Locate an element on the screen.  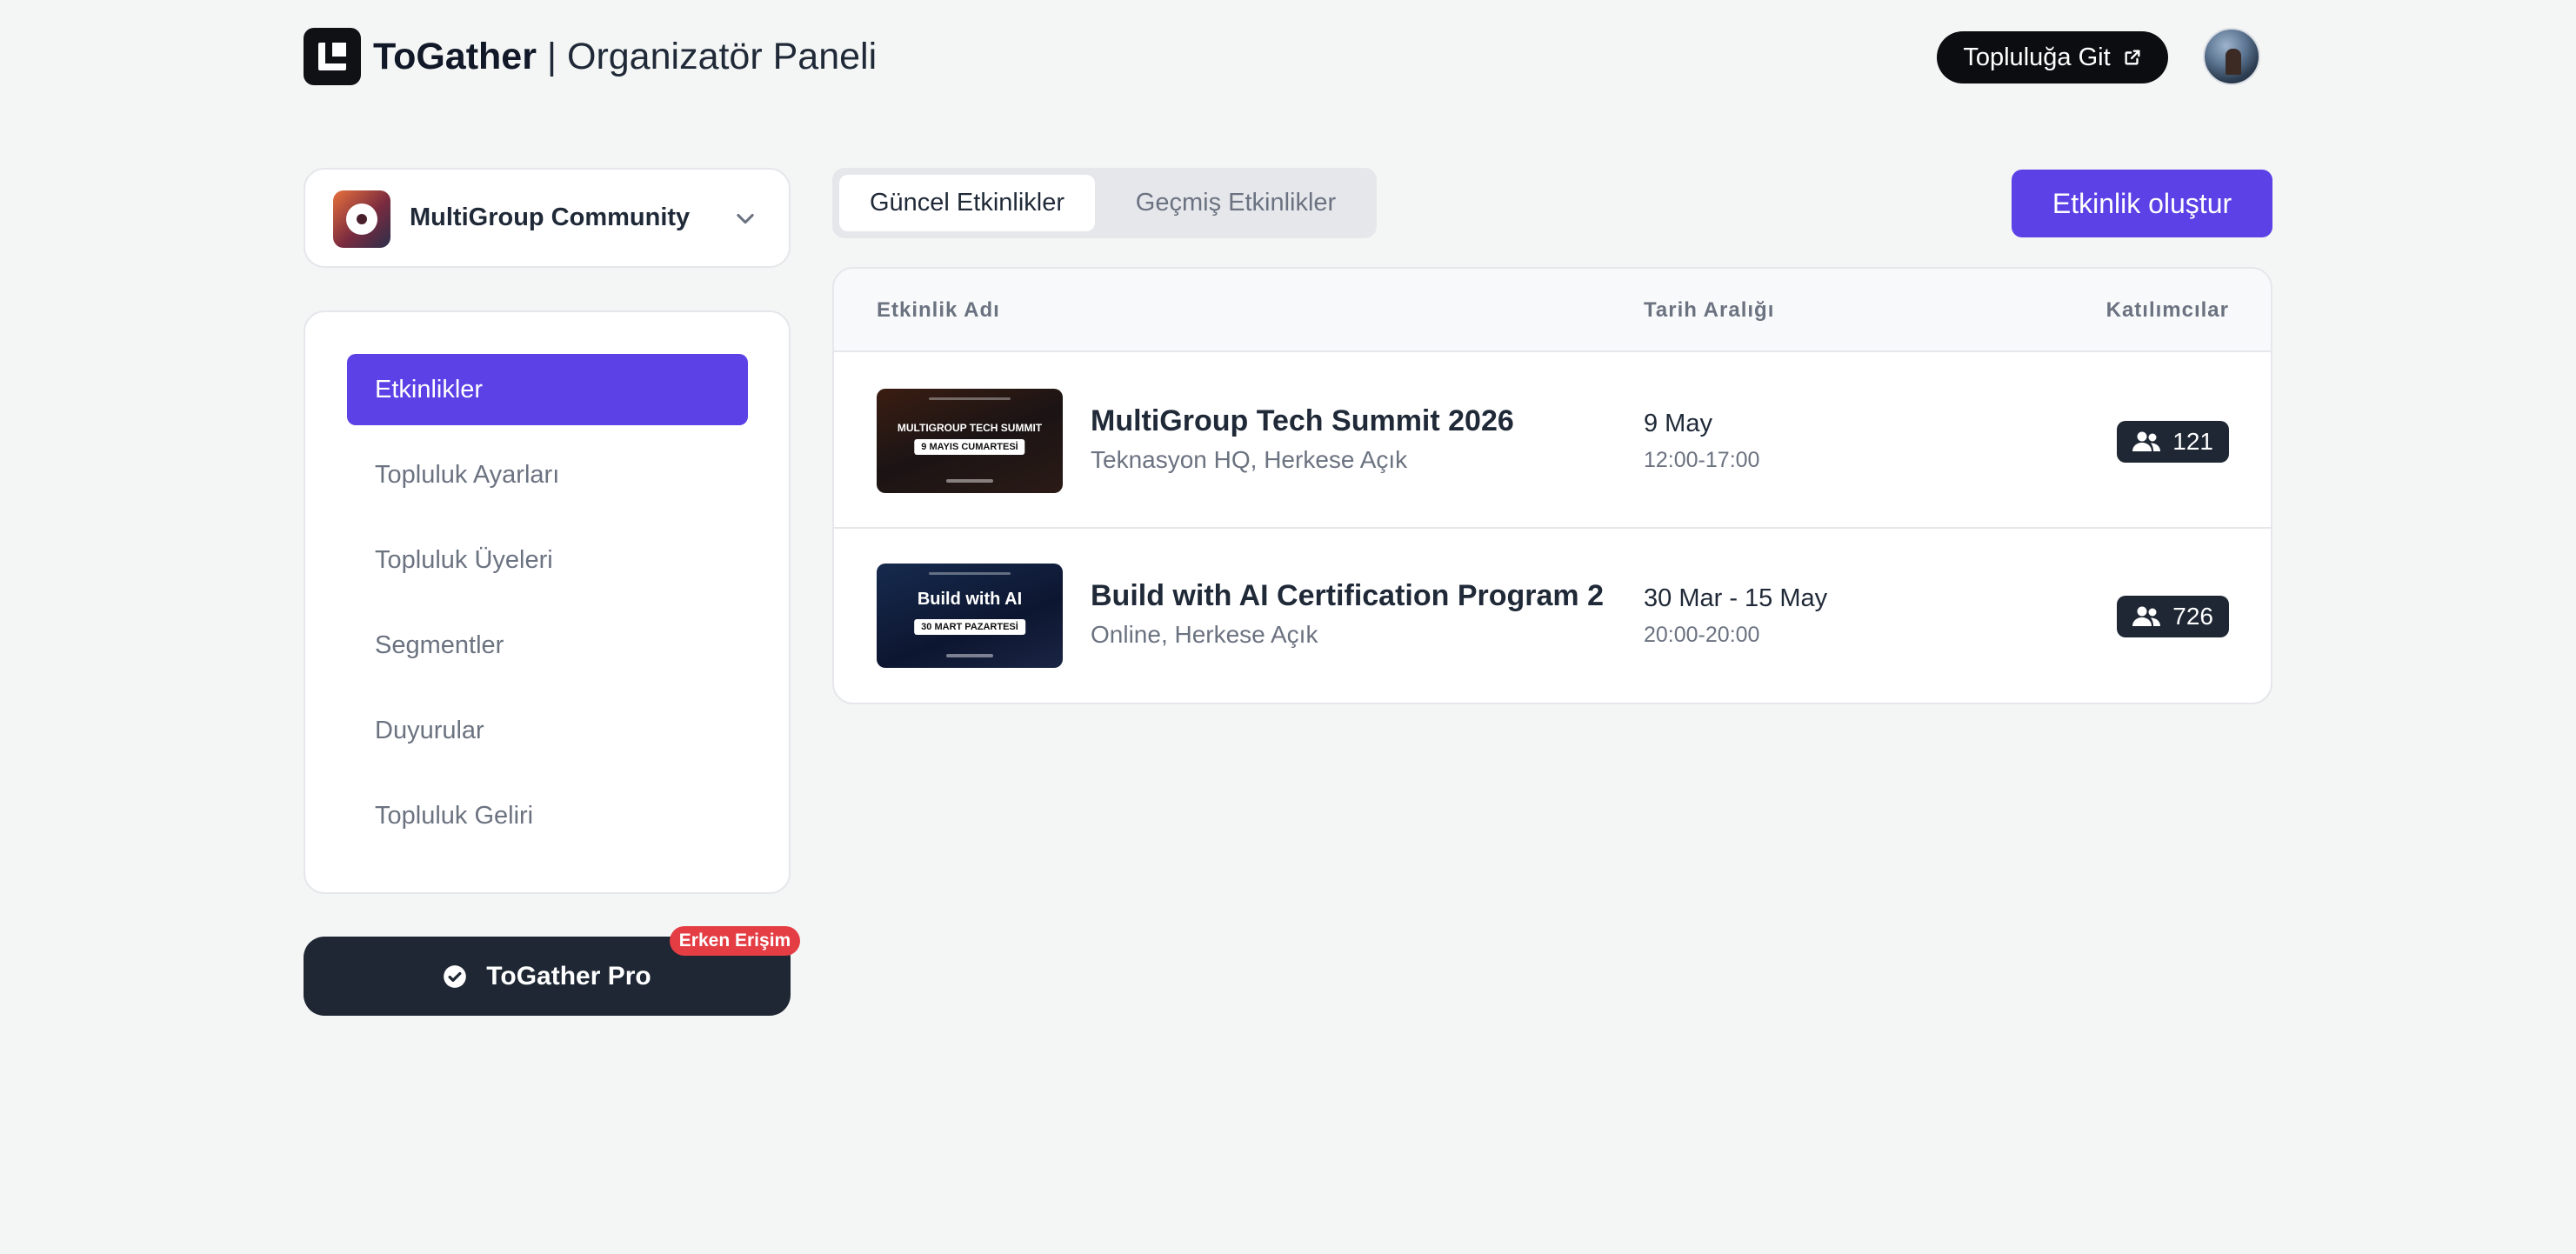
event-title: MultiGroup Tech Summit 2026 is located at coordinates (1302, 421).